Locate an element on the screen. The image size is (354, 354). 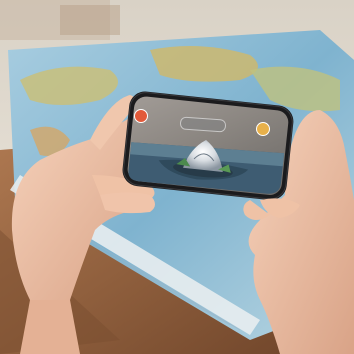
left-thumb is located at coordinates (127, 203).